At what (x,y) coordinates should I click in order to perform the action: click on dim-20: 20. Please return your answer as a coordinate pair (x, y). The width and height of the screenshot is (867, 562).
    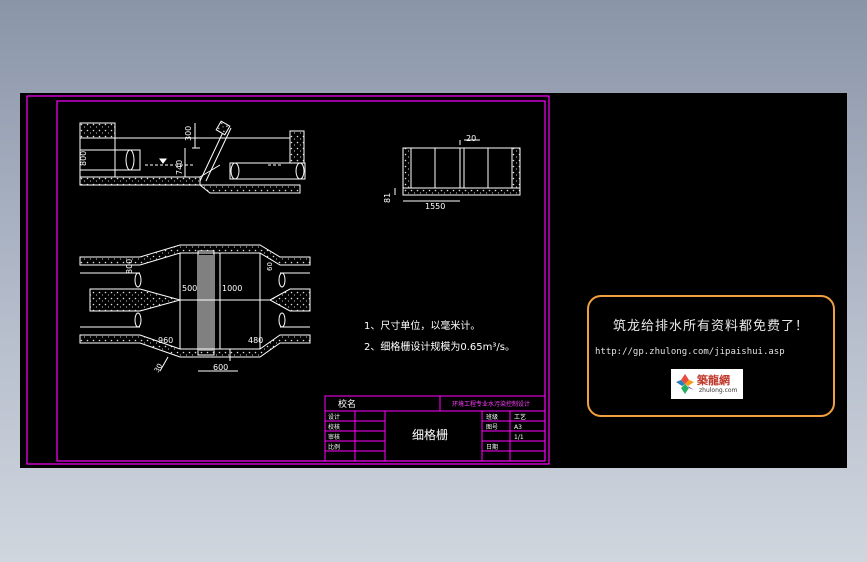
    Looking at the image, I should click on (471, 138).